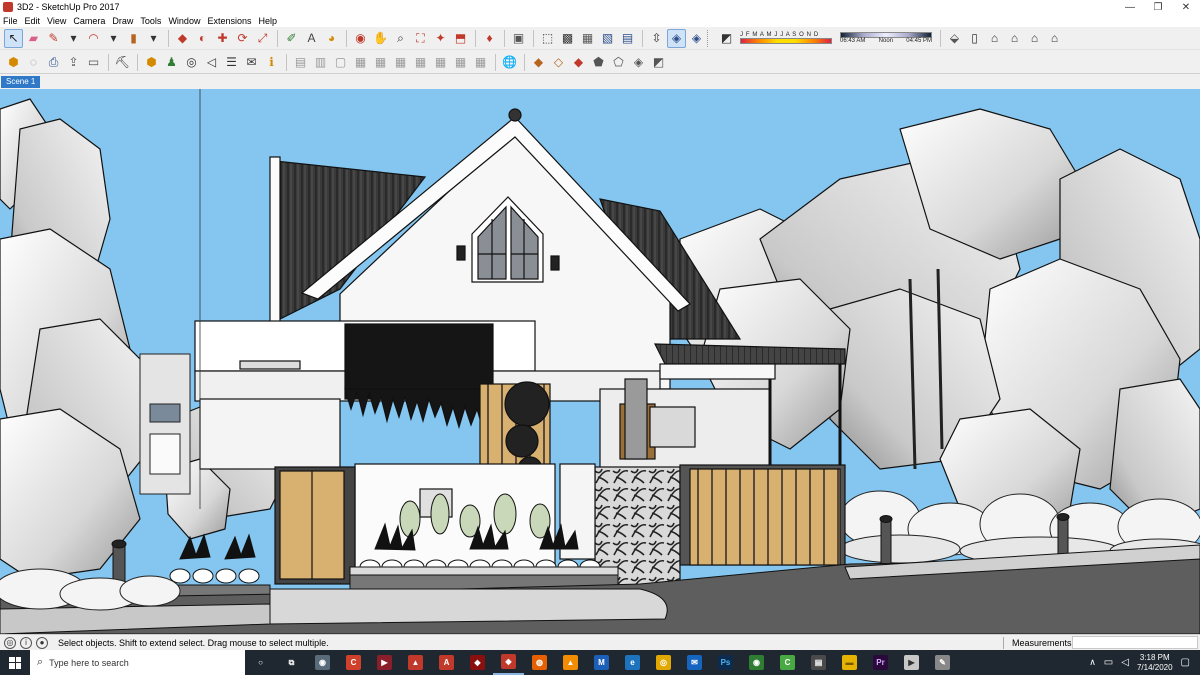  I want to click on offset-tool-icon: ◐, so click(202, 38).